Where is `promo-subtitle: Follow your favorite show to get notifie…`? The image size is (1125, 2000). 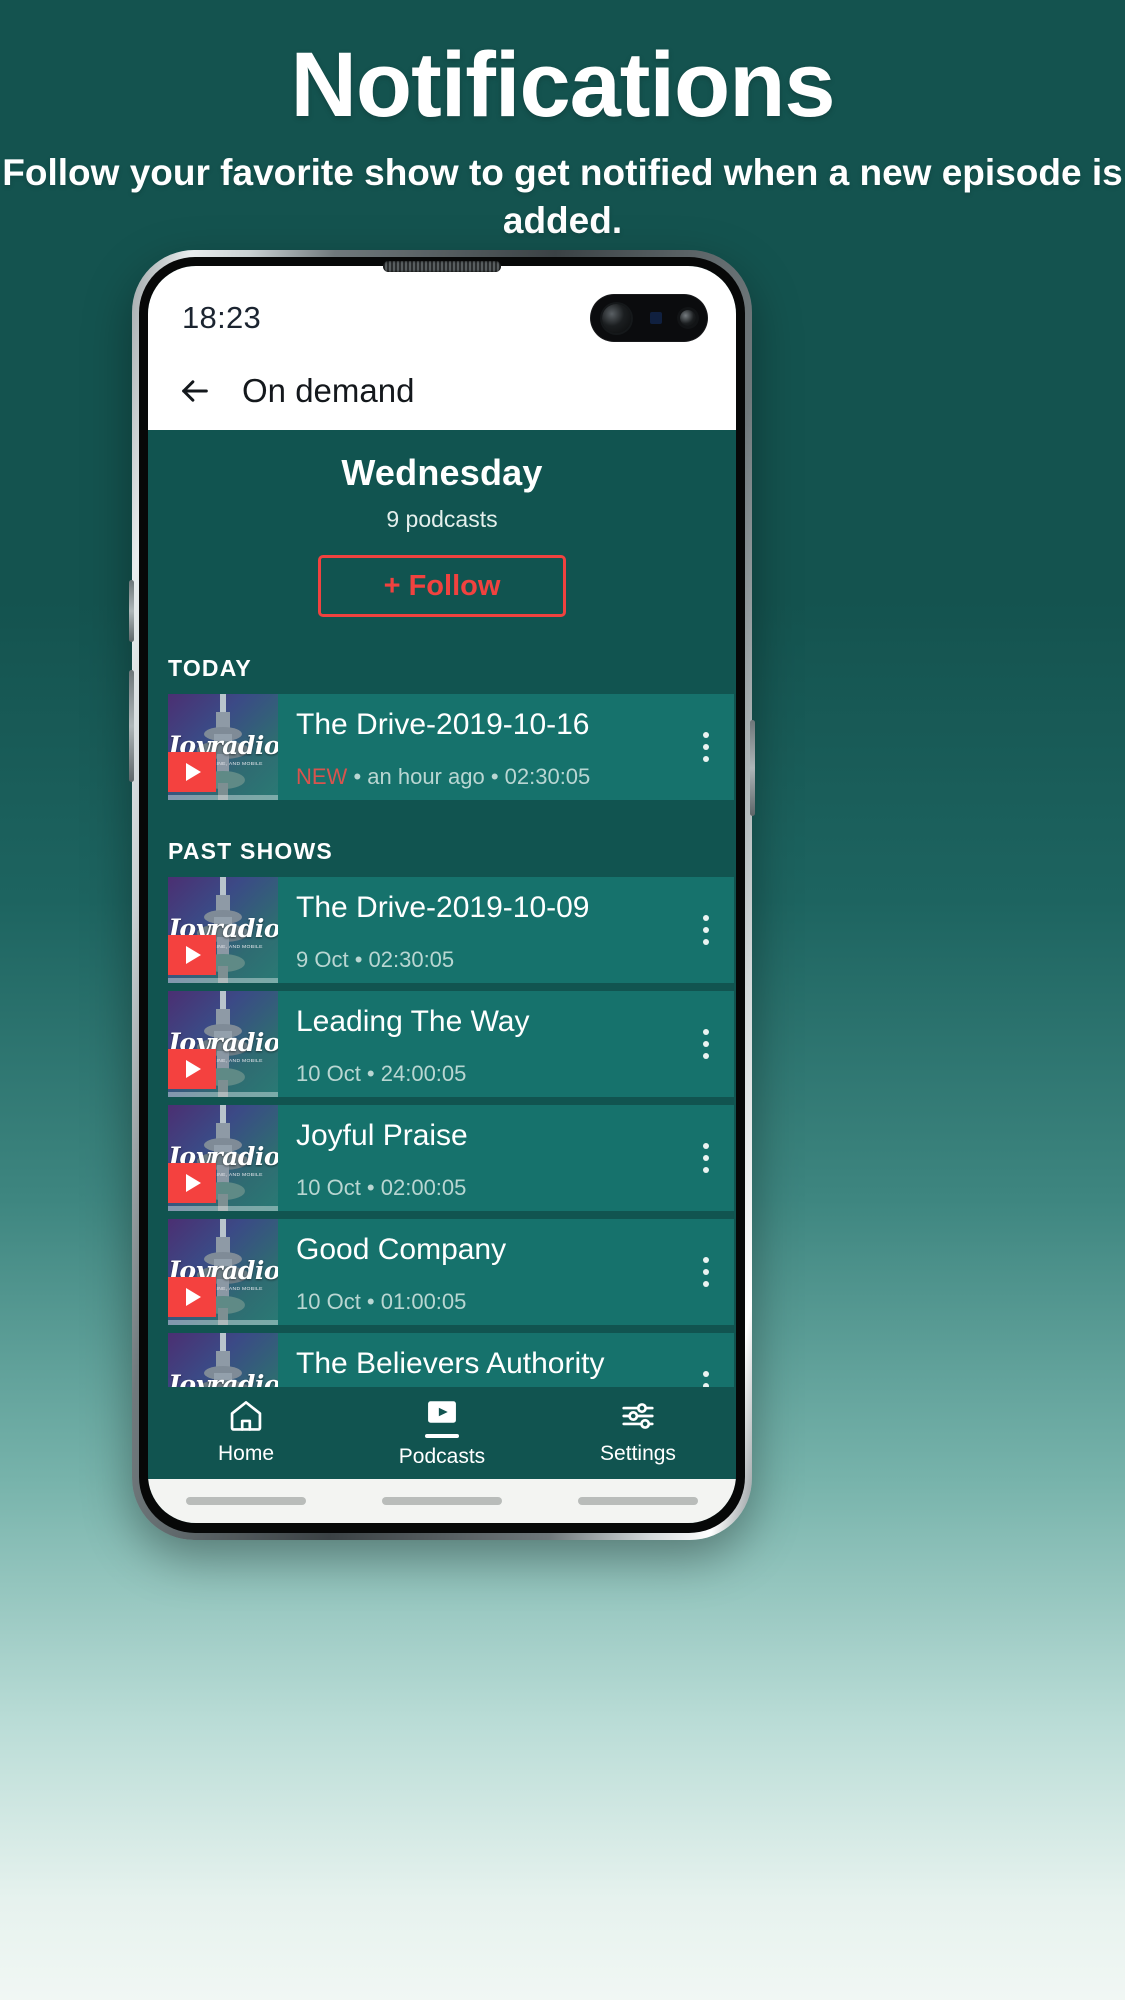
promo-subtitle: Follow your favorite show to get notifie… is located at coordinates (562, 196).